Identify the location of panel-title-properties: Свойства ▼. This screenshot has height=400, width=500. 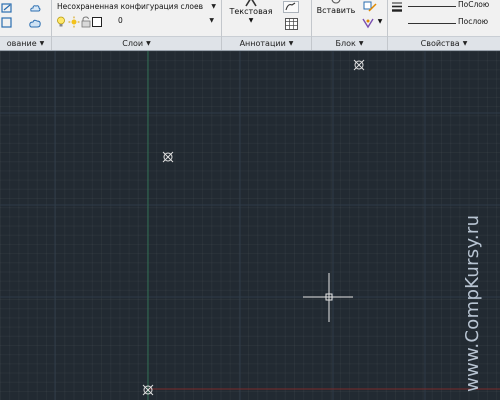
(444, 43).